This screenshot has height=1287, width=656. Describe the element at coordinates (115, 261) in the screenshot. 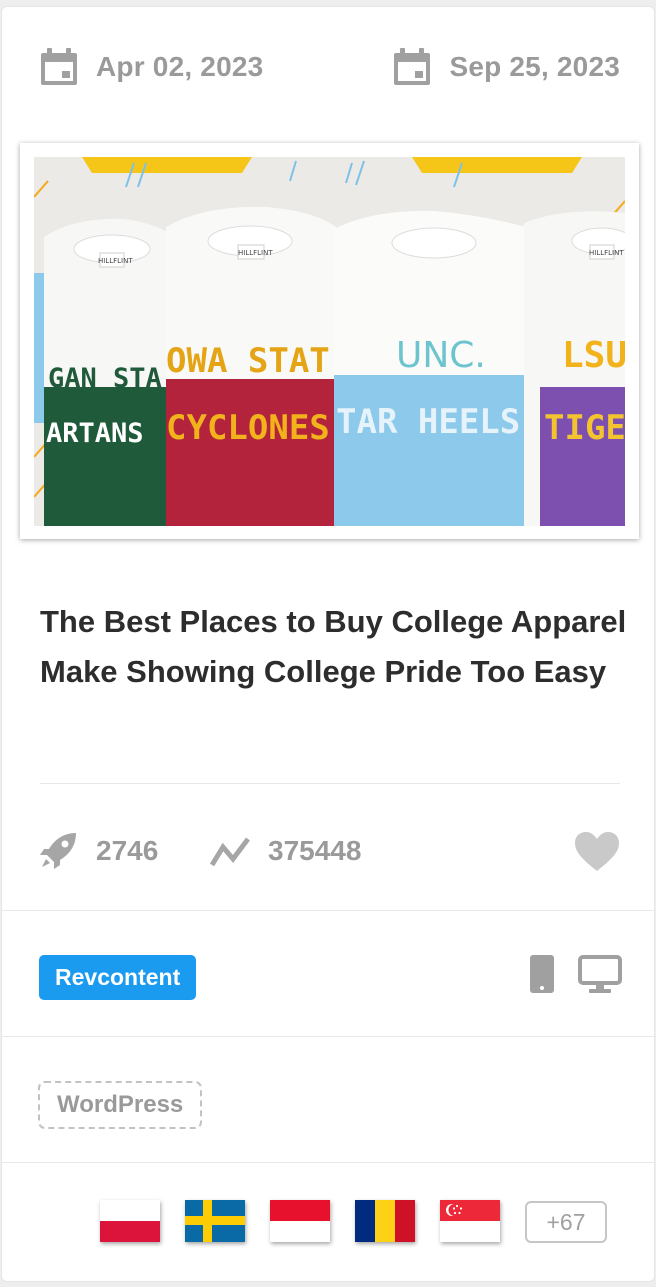

I see `shirt-label-1: HILLFLINT` at that location.